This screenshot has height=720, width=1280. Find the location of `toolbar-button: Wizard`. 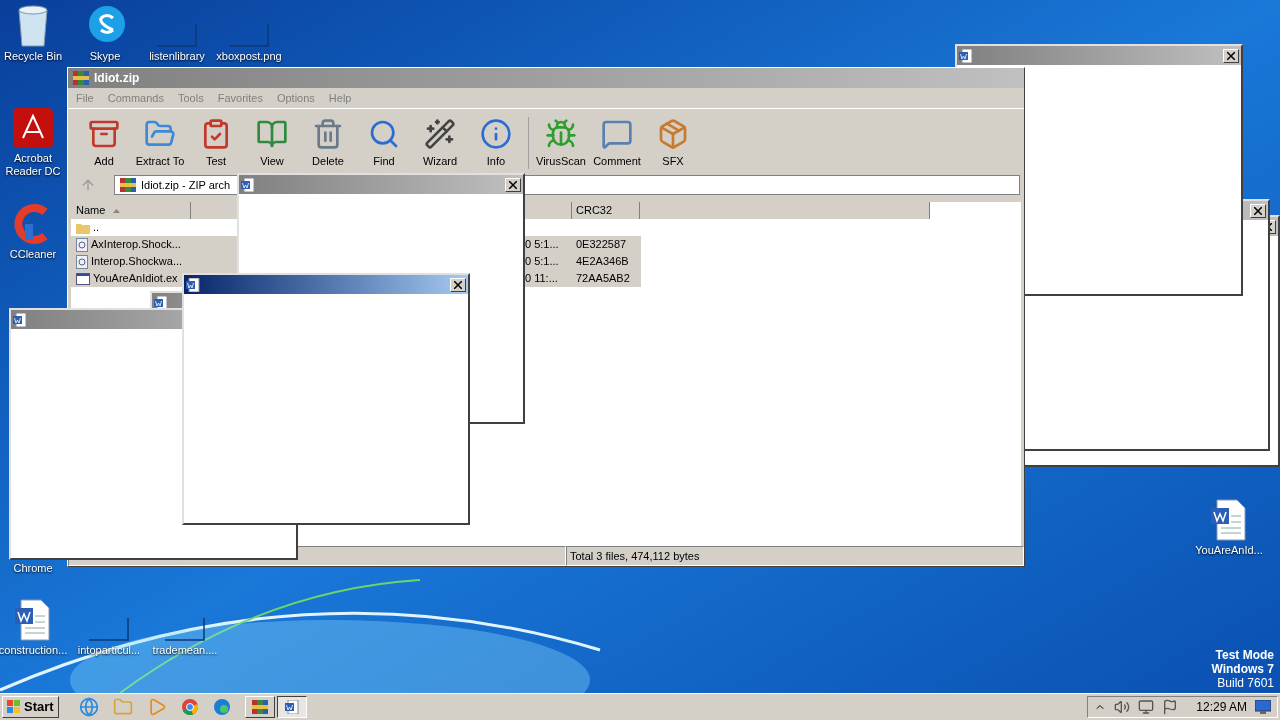

toolbar-button: Wizard is located at coordinates (440, 143).